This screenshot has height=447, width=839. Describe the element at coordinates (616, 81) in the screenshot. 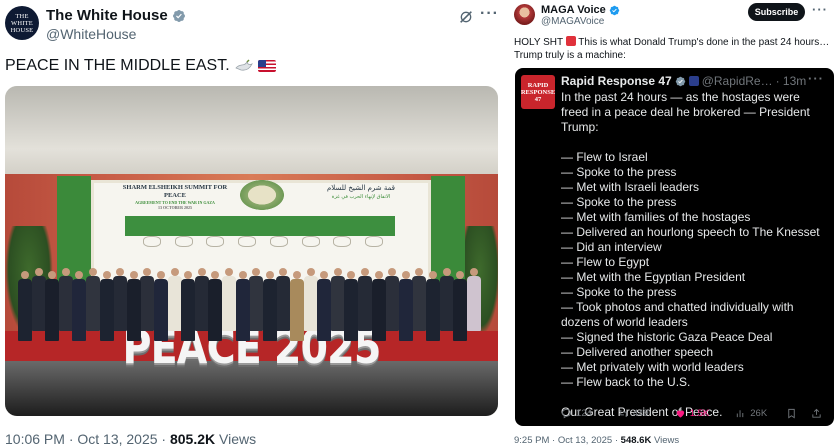

I see `quoted-author-name: Rapid Response 47` at that location.